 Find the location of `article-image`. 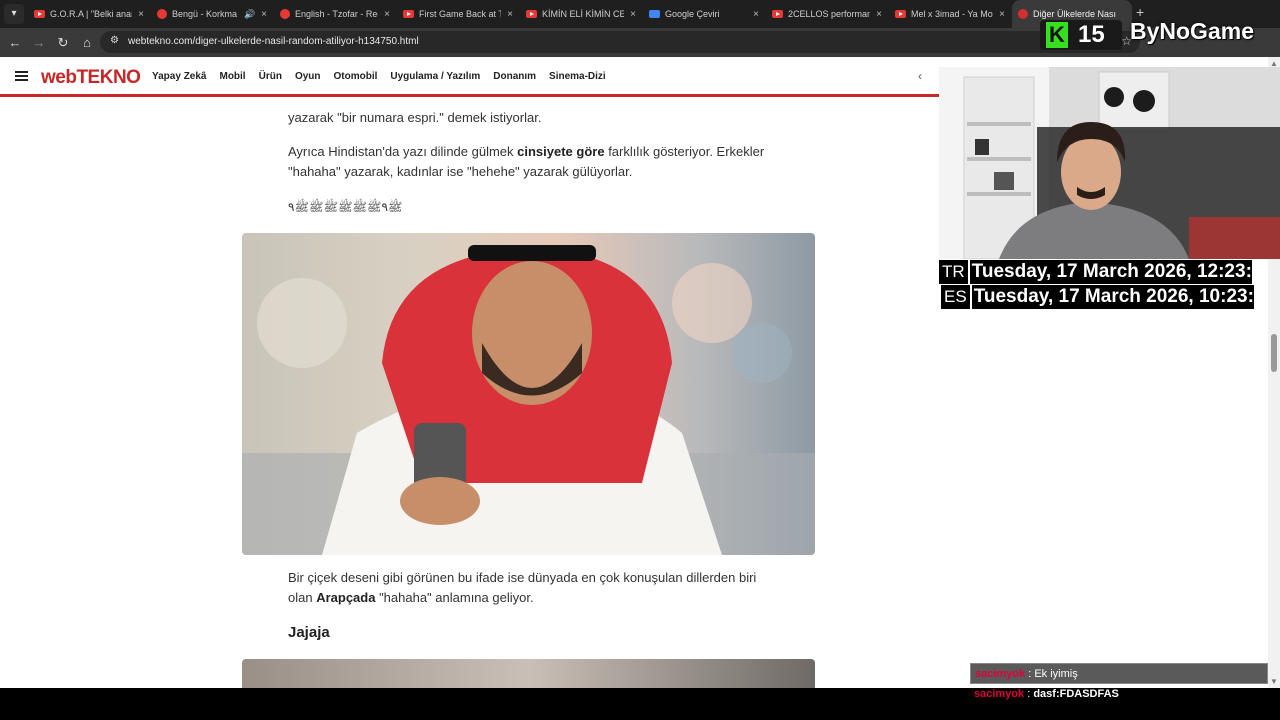

article-image is located at coordinates (528, 673).